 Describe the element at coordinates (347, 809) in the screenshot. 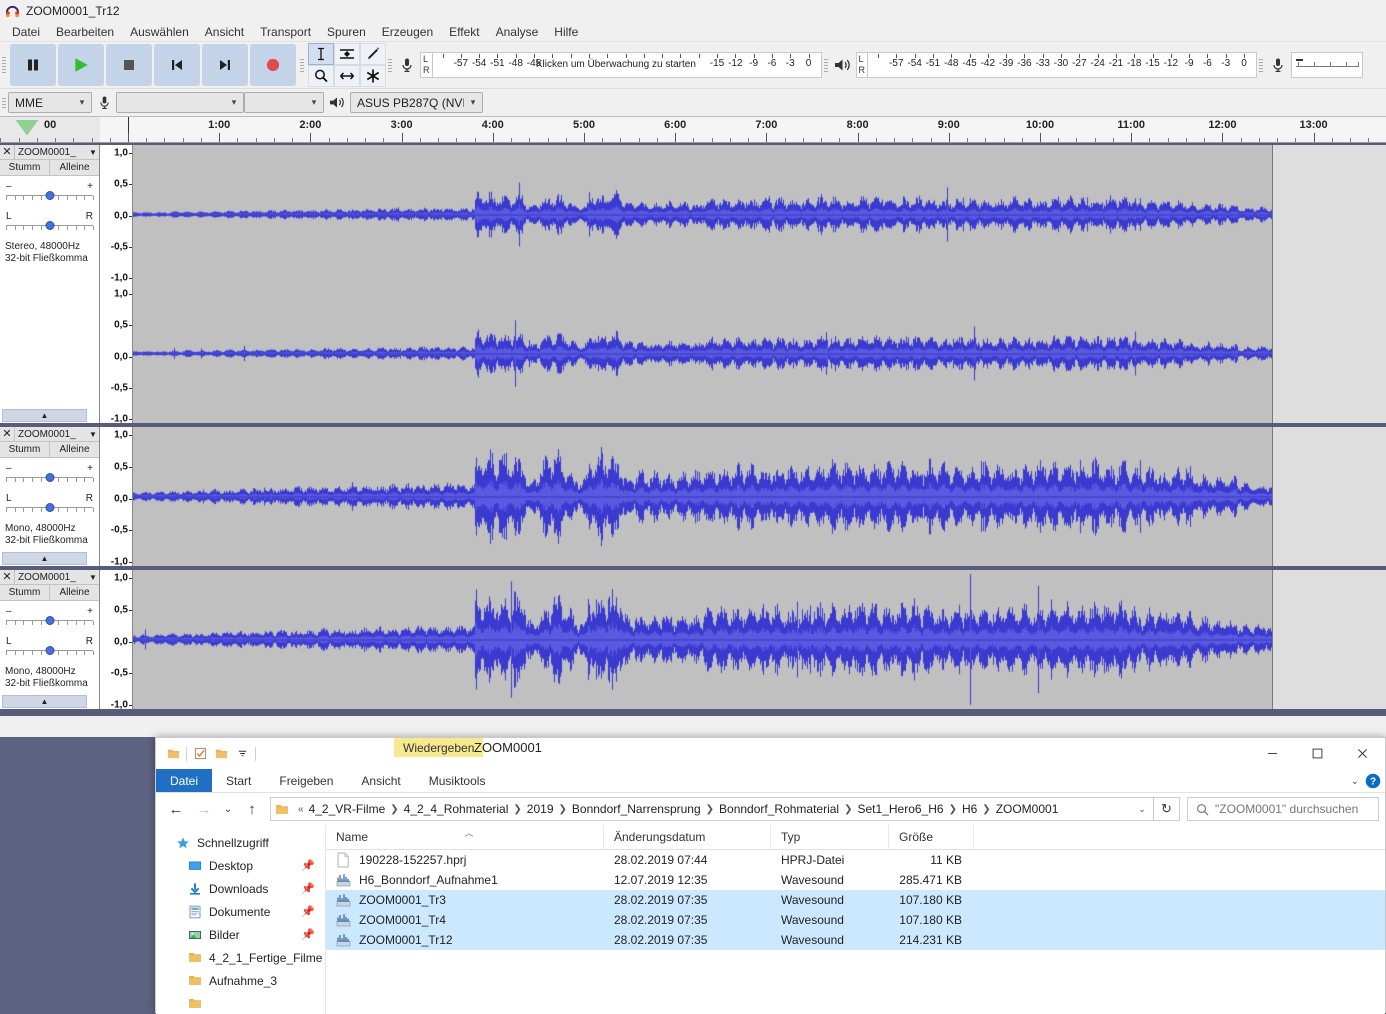

I see `breadcrumb-0: 4_2_VR-Filme` at that location.